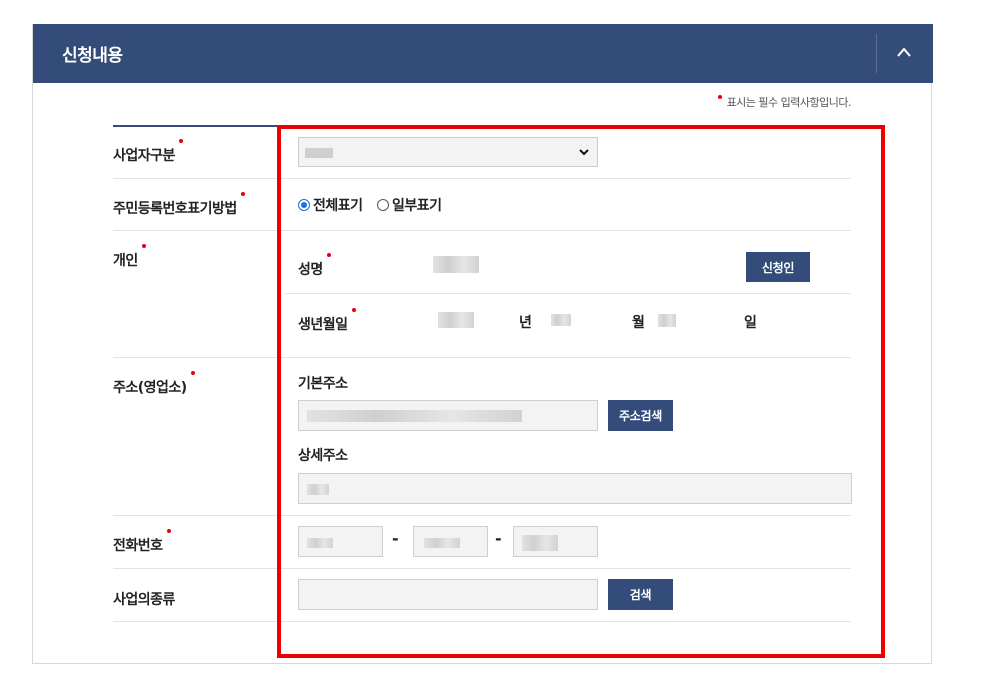 The image size is (990, 692). What do you see at coordinates (456, 320) in the screenshot?
I see `birth-year-value` at bounding box center [456, 320].